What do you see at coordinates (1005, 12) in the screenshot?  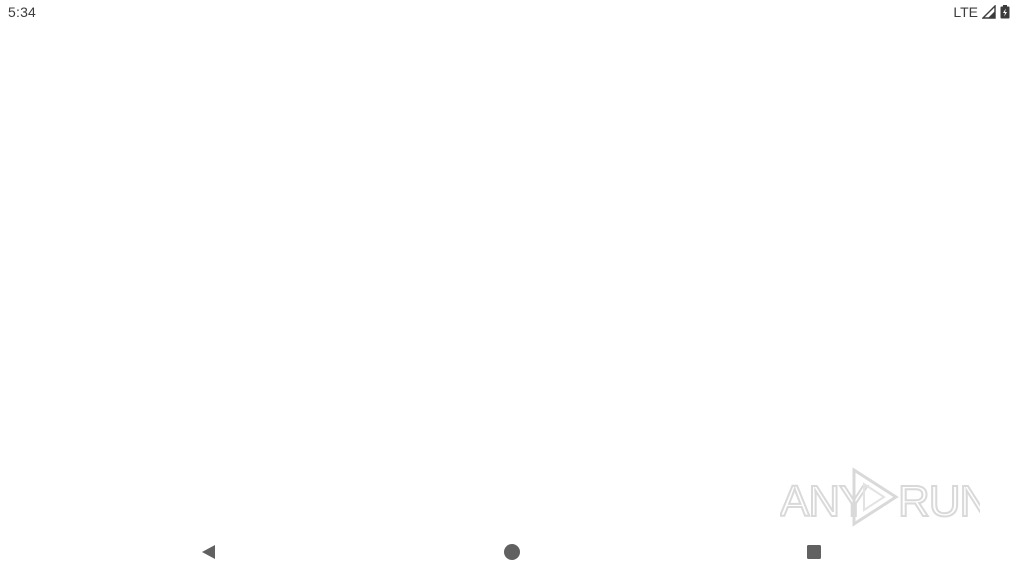 I see `battery-charging-icon` at bounding box center [1005, 12].